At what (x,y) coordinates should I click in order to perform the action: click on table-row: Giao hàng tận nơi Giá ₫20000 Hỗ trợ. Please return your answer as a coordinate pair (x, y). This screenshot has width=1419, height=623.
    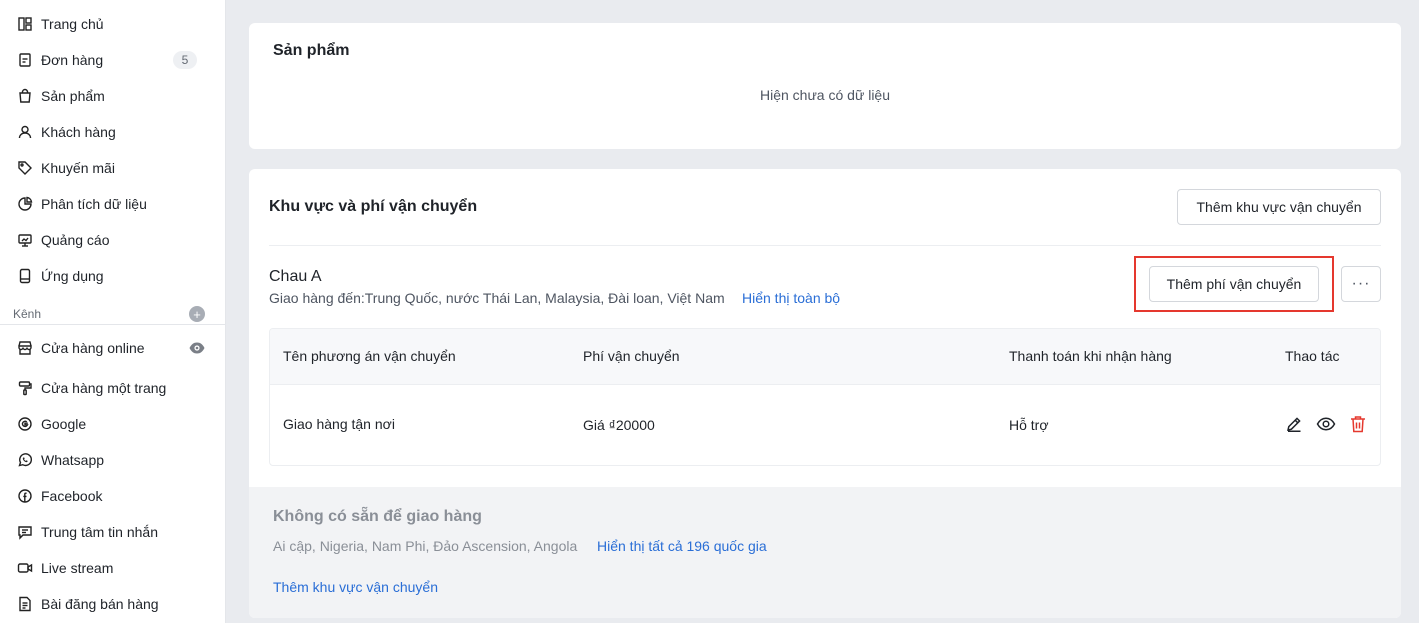
    Looking at the image, I should click on (825, 425).